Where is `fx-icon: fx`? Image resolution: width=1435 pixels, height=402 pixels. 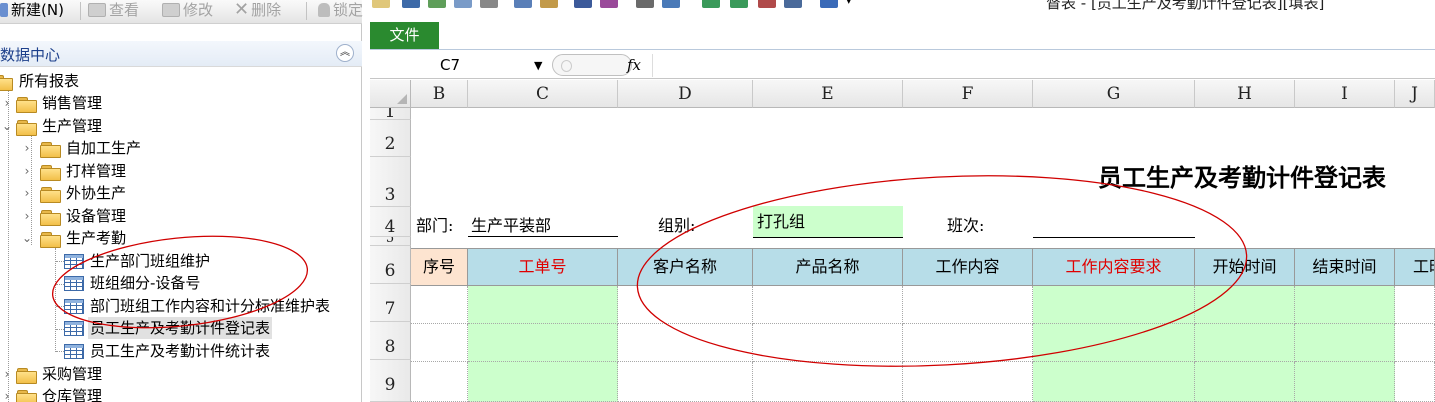
fx-icon: fx is located at coordinates (634, 65).